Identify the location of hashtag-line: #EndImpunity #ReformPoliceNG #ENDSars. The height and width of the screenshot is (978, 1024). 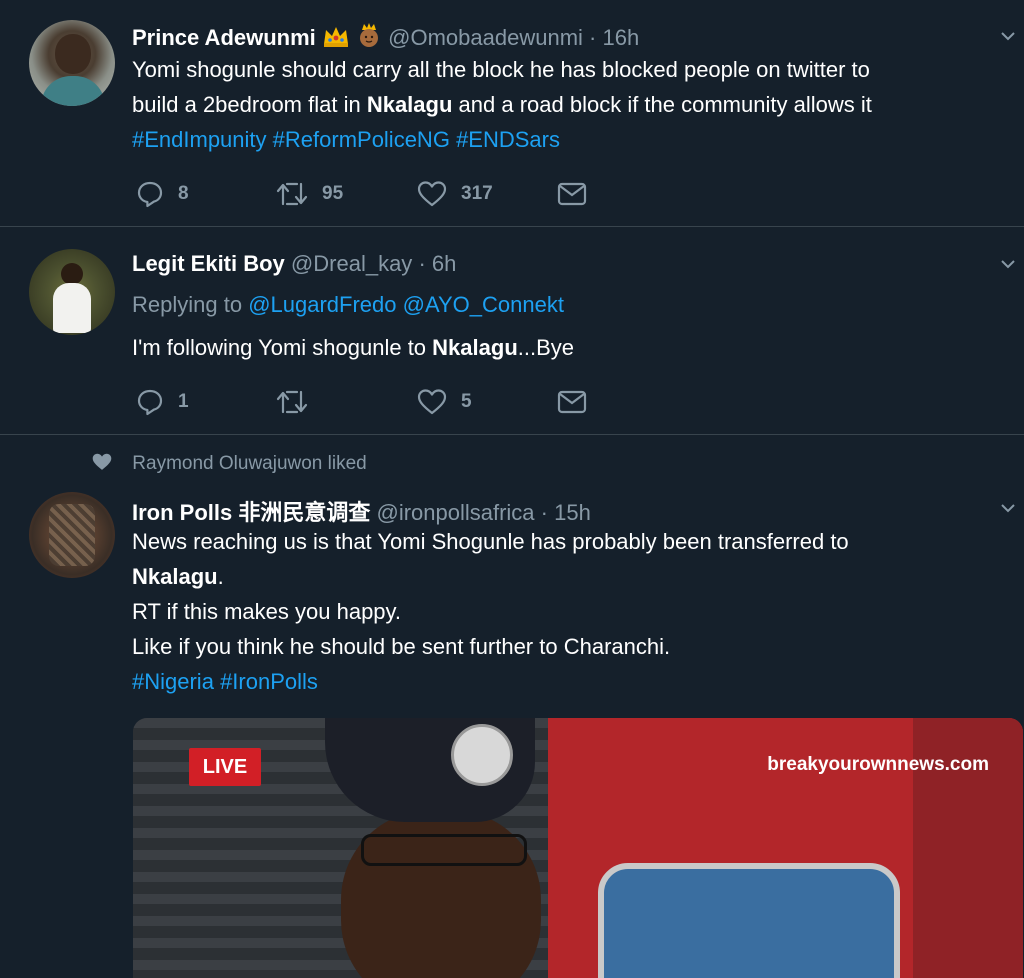
(572, 139).